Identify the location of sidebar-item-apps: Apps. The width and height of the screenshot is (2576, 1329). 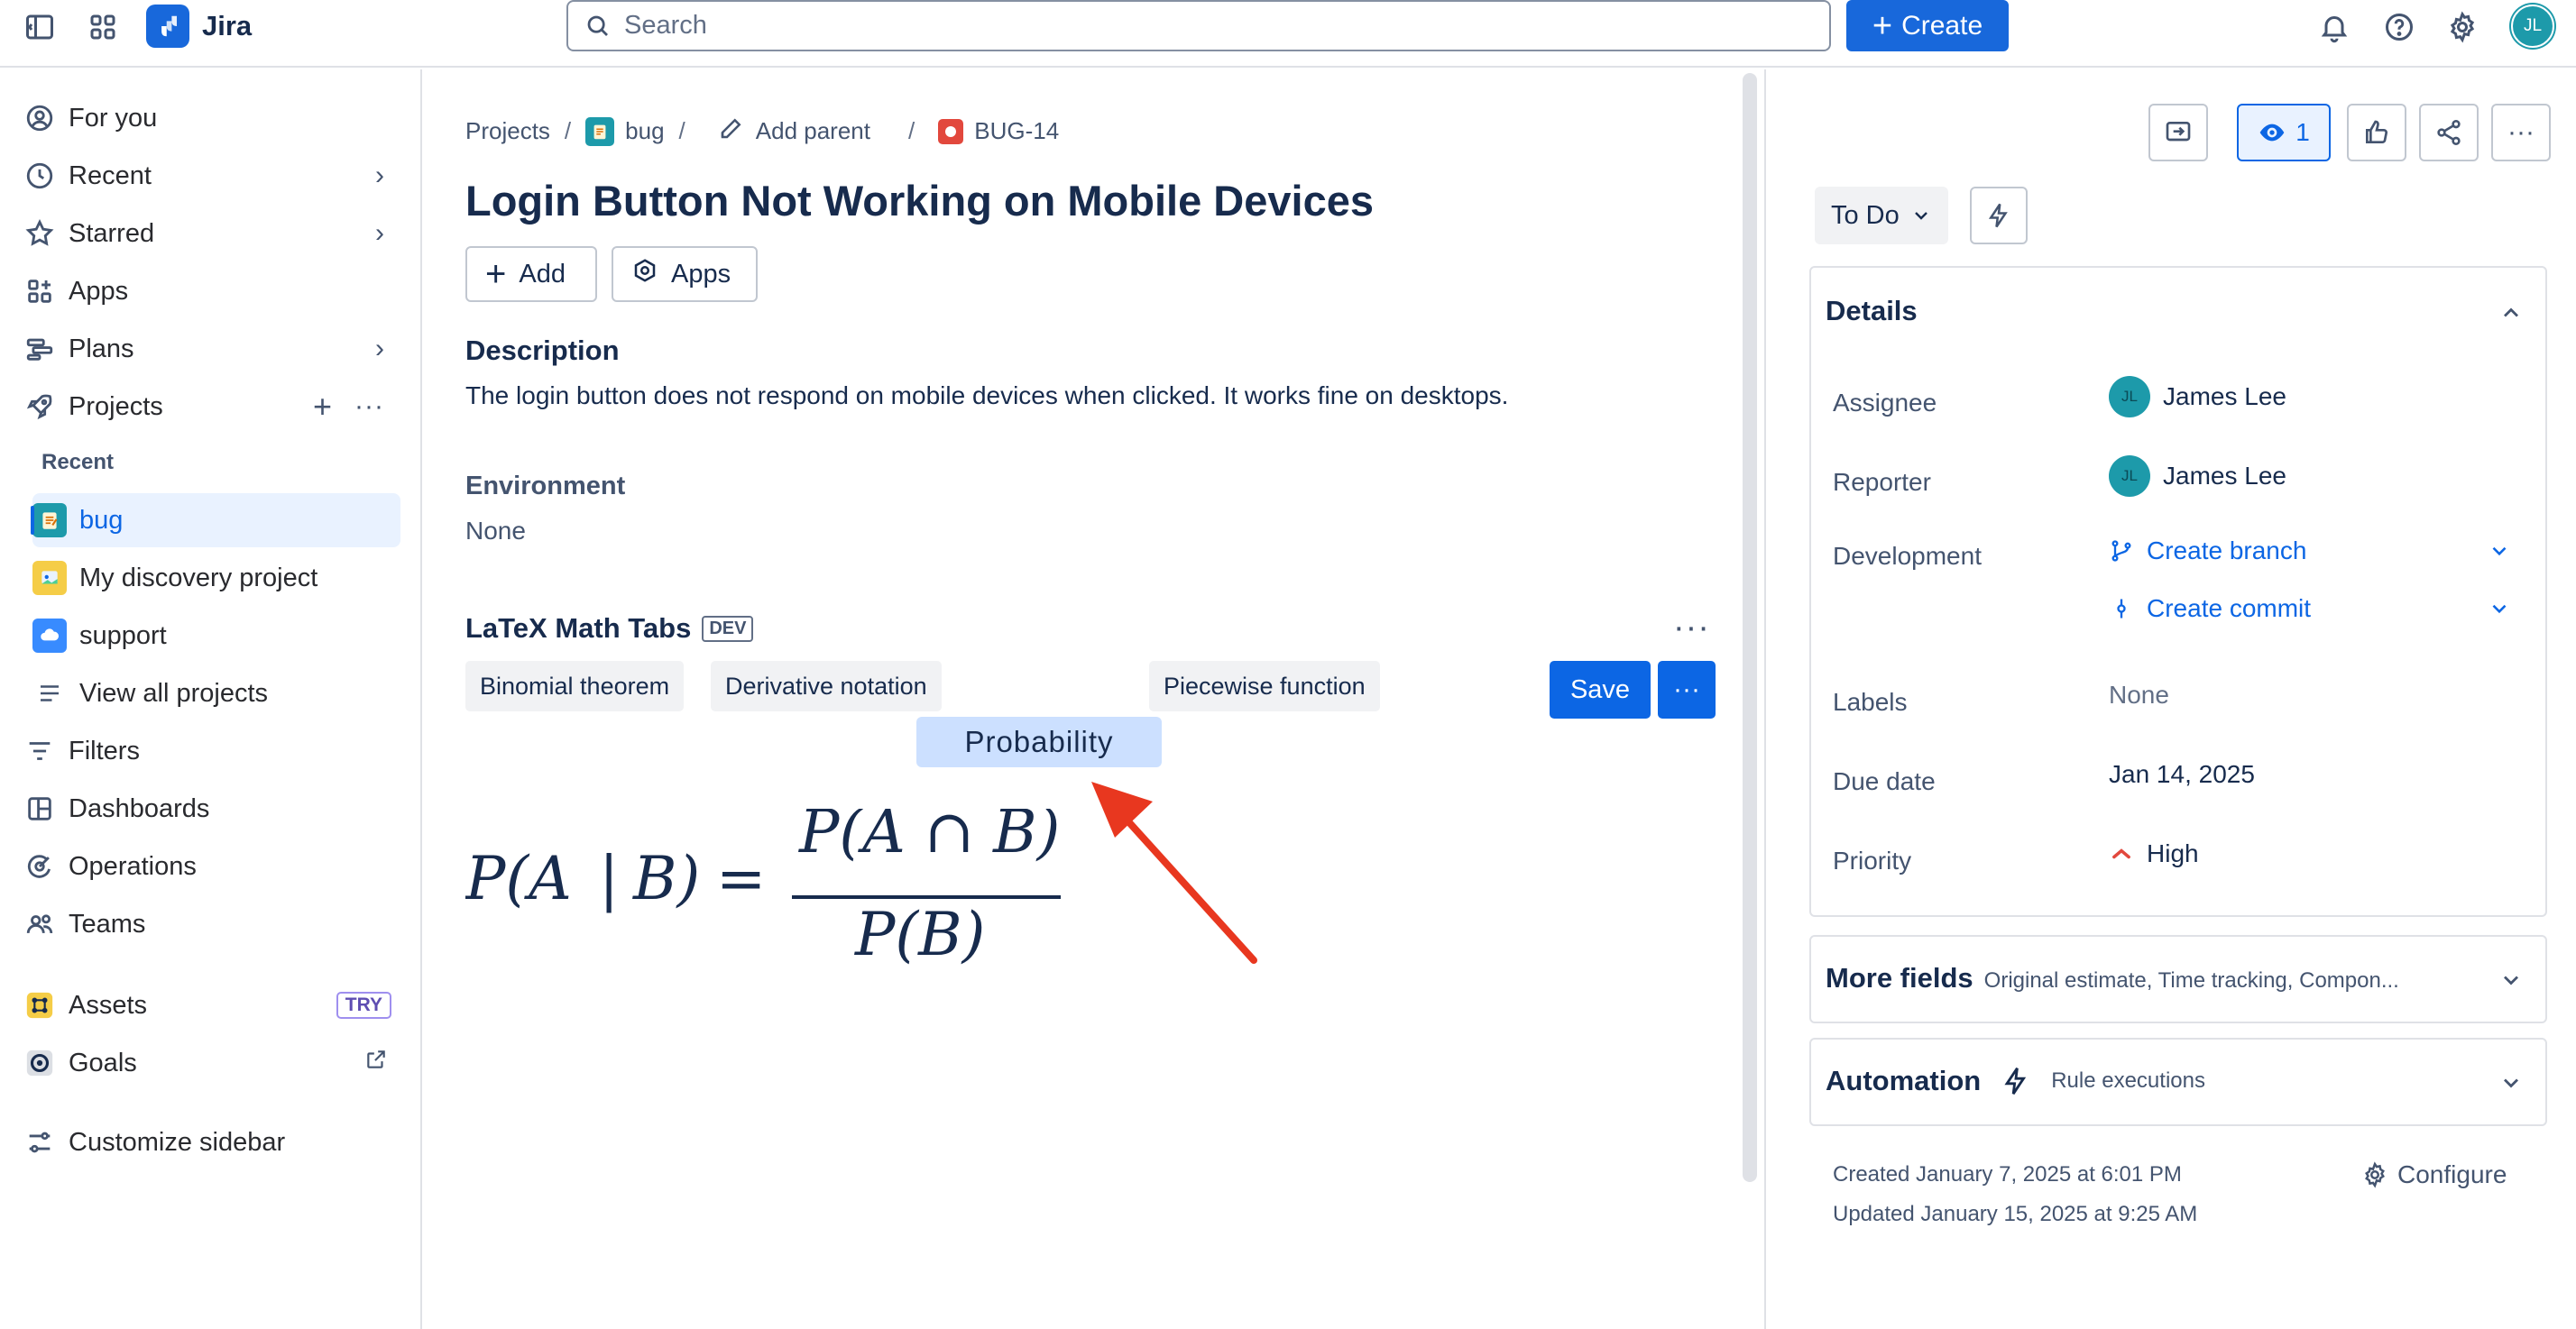
(211, 291).